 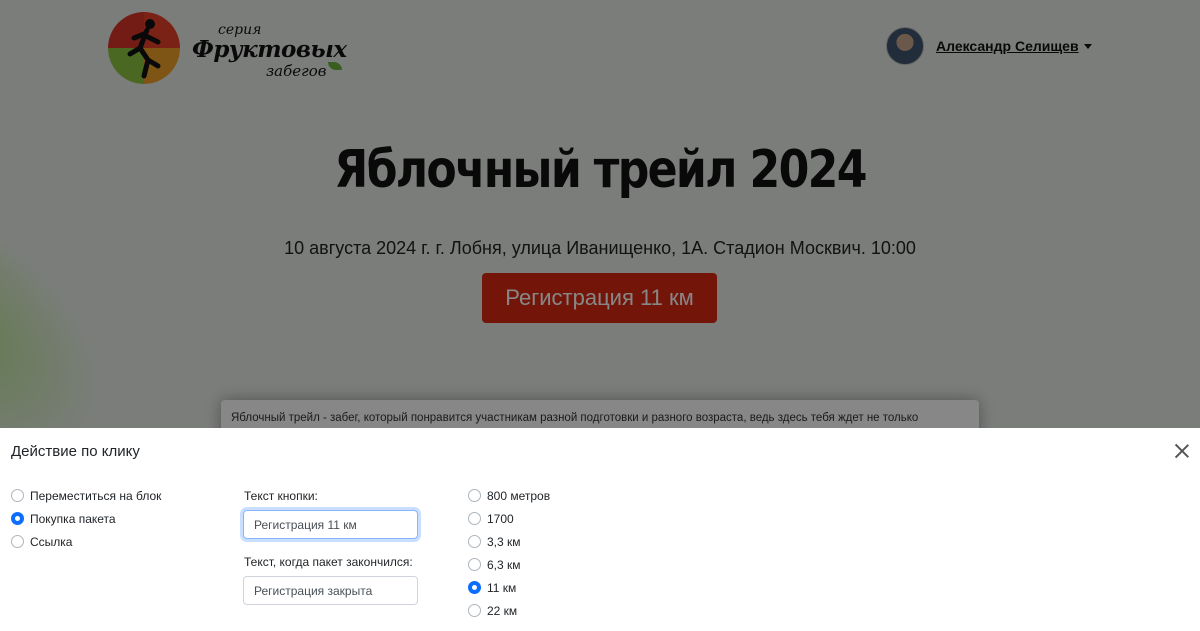 I want to click on radio-package-800m: 800 метров, so click(x=509, y=495).